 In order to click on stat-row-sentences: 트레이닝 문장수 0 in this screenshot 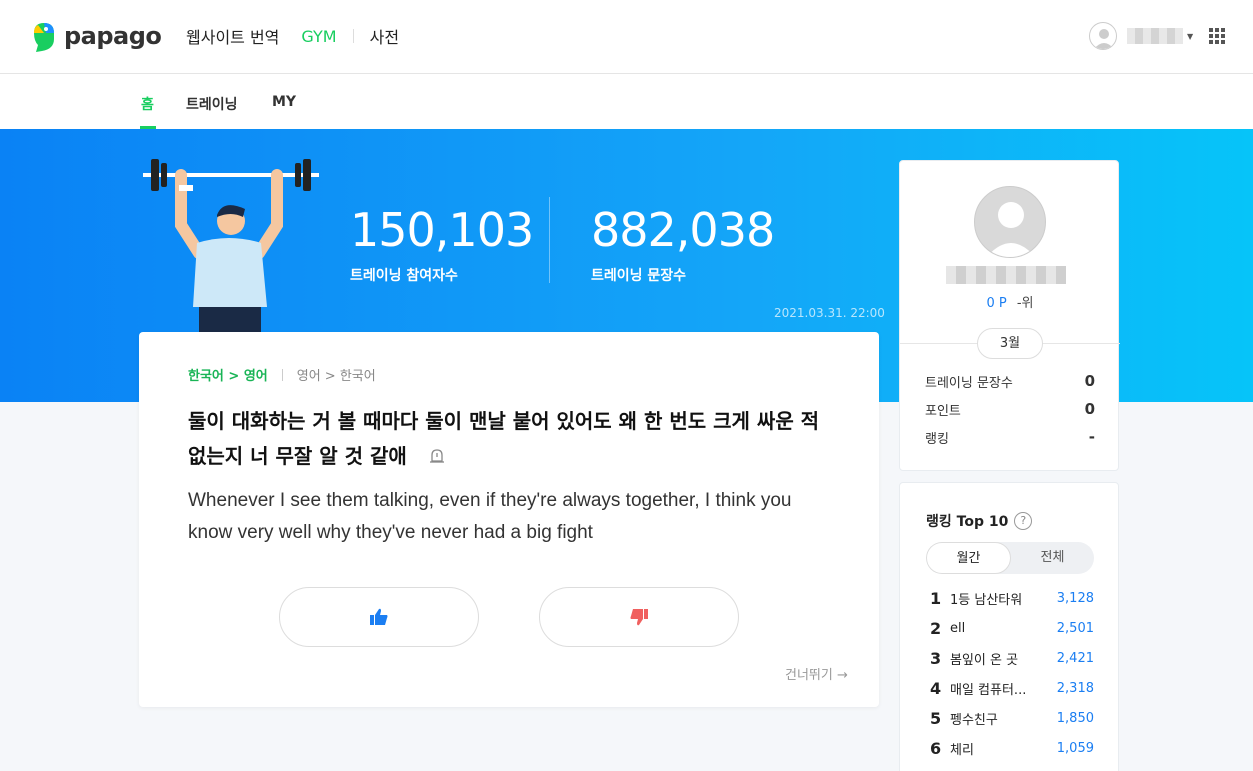, I will do `click(1010, 381)`.